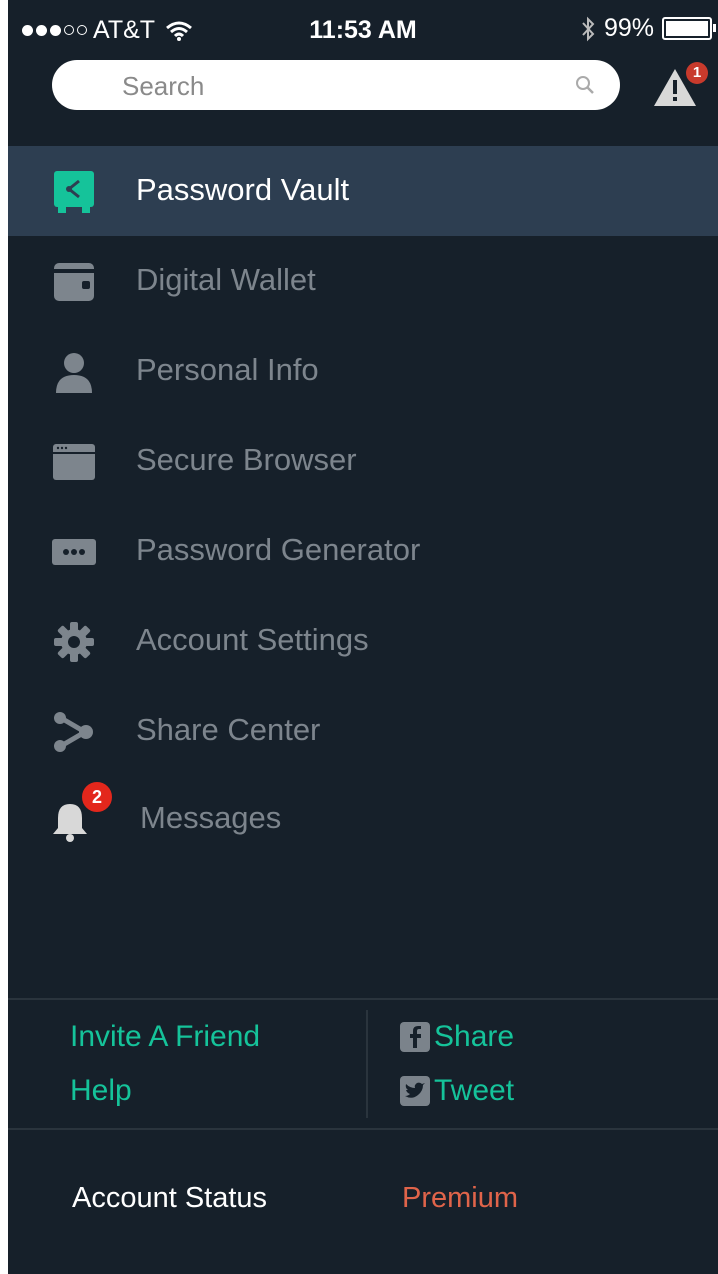 The height and width of the screenshot is (1274, 718). I want to click on menu-item-password-generator: Password Generator, so click(363, 551).